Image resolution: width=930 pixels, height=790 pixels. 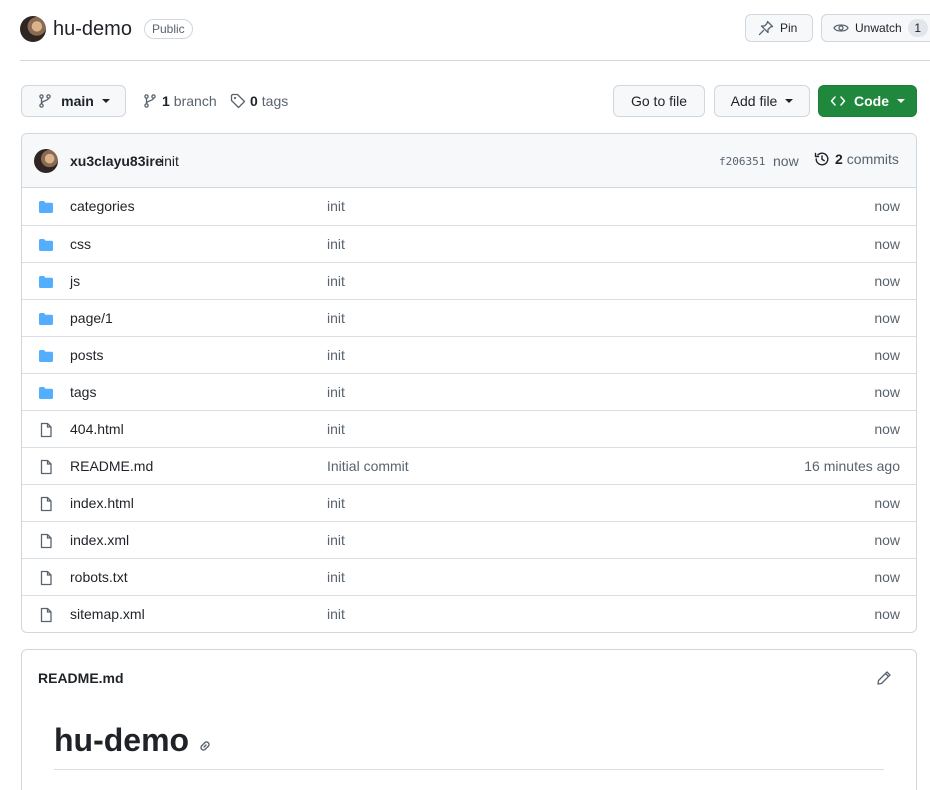 What do you see at coordinates (259, 101) in the screenshot?
I see `tags-link: 0 tags` at bounding box center [259, 101].